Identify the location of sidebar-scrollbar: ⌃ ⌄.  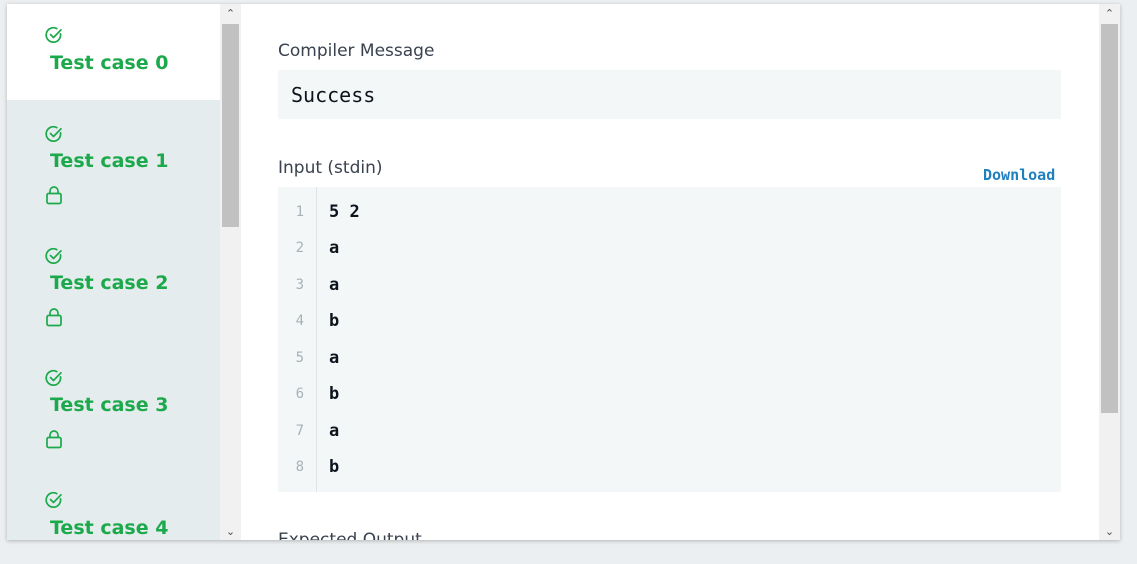
(230, 272).